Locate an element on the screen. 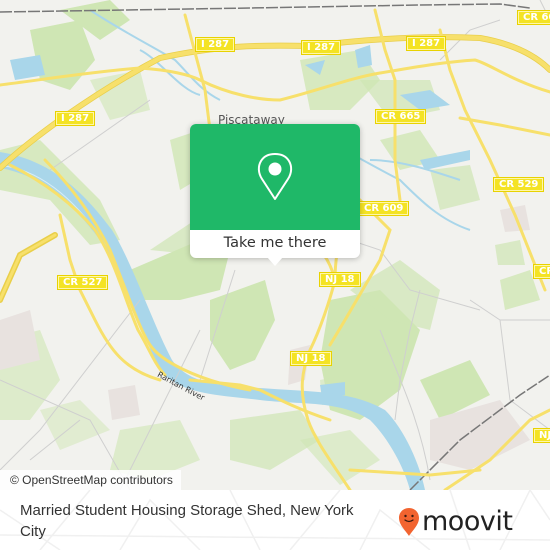  road-shield-cr527: CR 527 is located at coordinates (83, 282).